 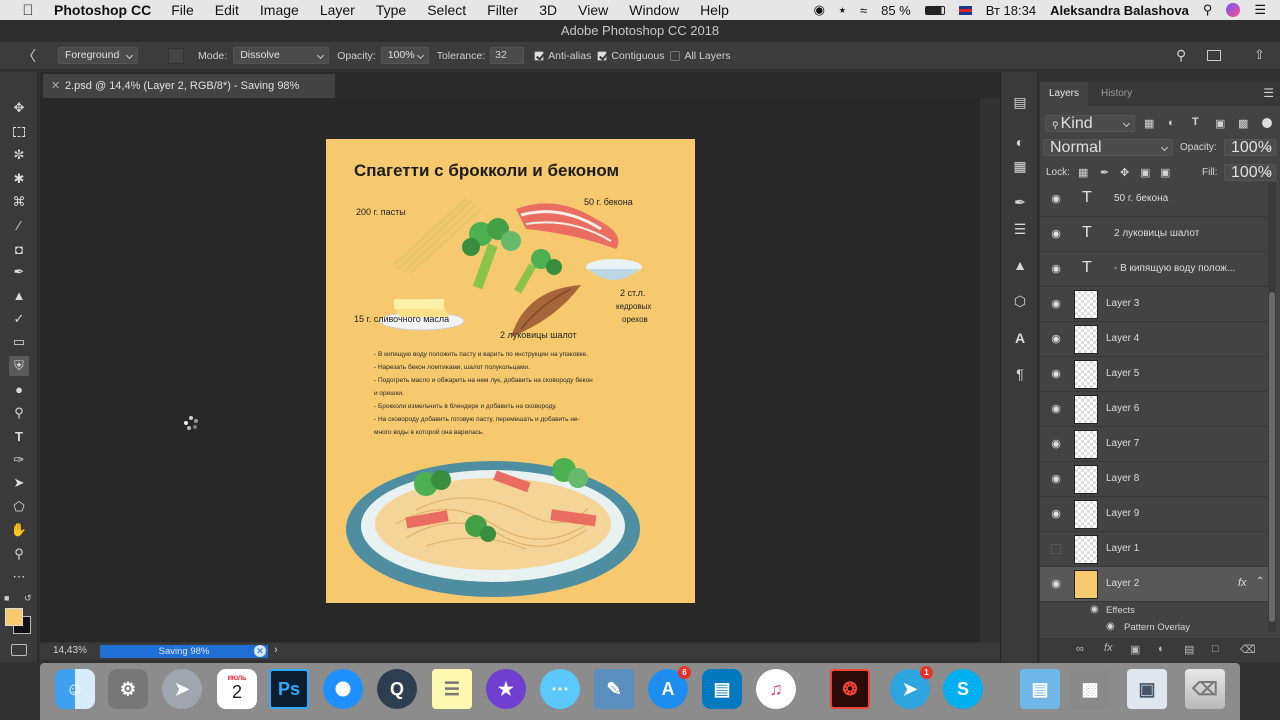 What do you see at coordinates (1268, 93) in the screenshot?
I see `panel-menu-icon: ☰` at bounding box center [1268, 93].